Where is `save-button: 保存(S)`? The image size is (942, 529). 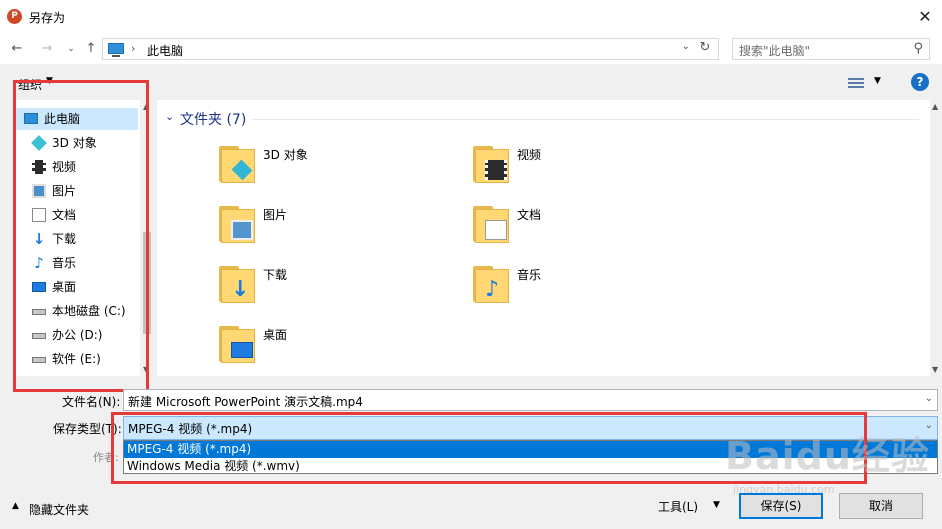
save-button: 保存(S) is located at coordinates (781, 506).